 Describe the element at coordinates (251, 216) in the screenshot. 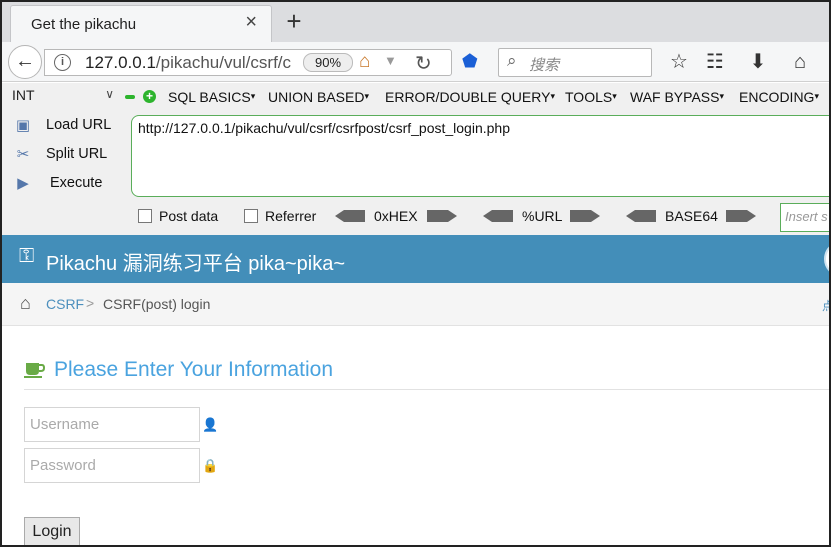

I see `referrer-checkbox` at that location.